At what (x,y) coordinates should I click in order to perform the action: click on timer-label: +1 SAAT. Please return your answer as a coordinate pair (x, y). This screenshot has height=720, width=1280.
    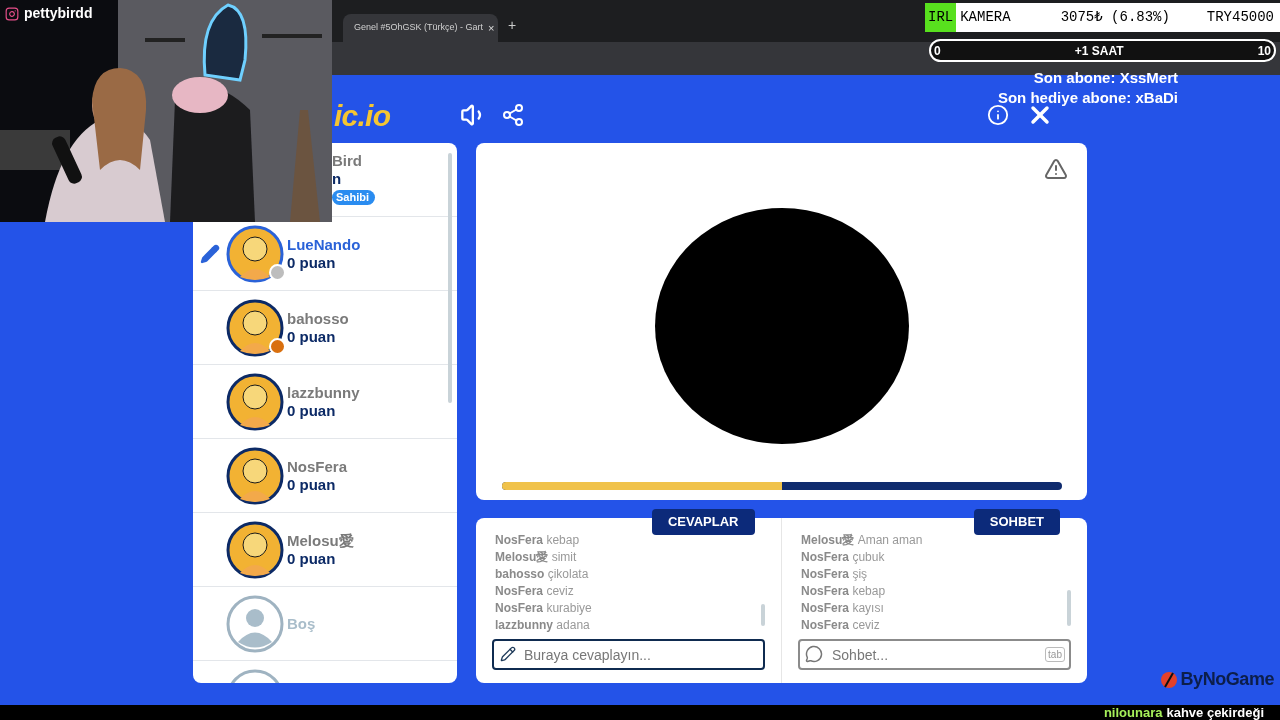
    Looking at the image, I should click on (1099, 51).